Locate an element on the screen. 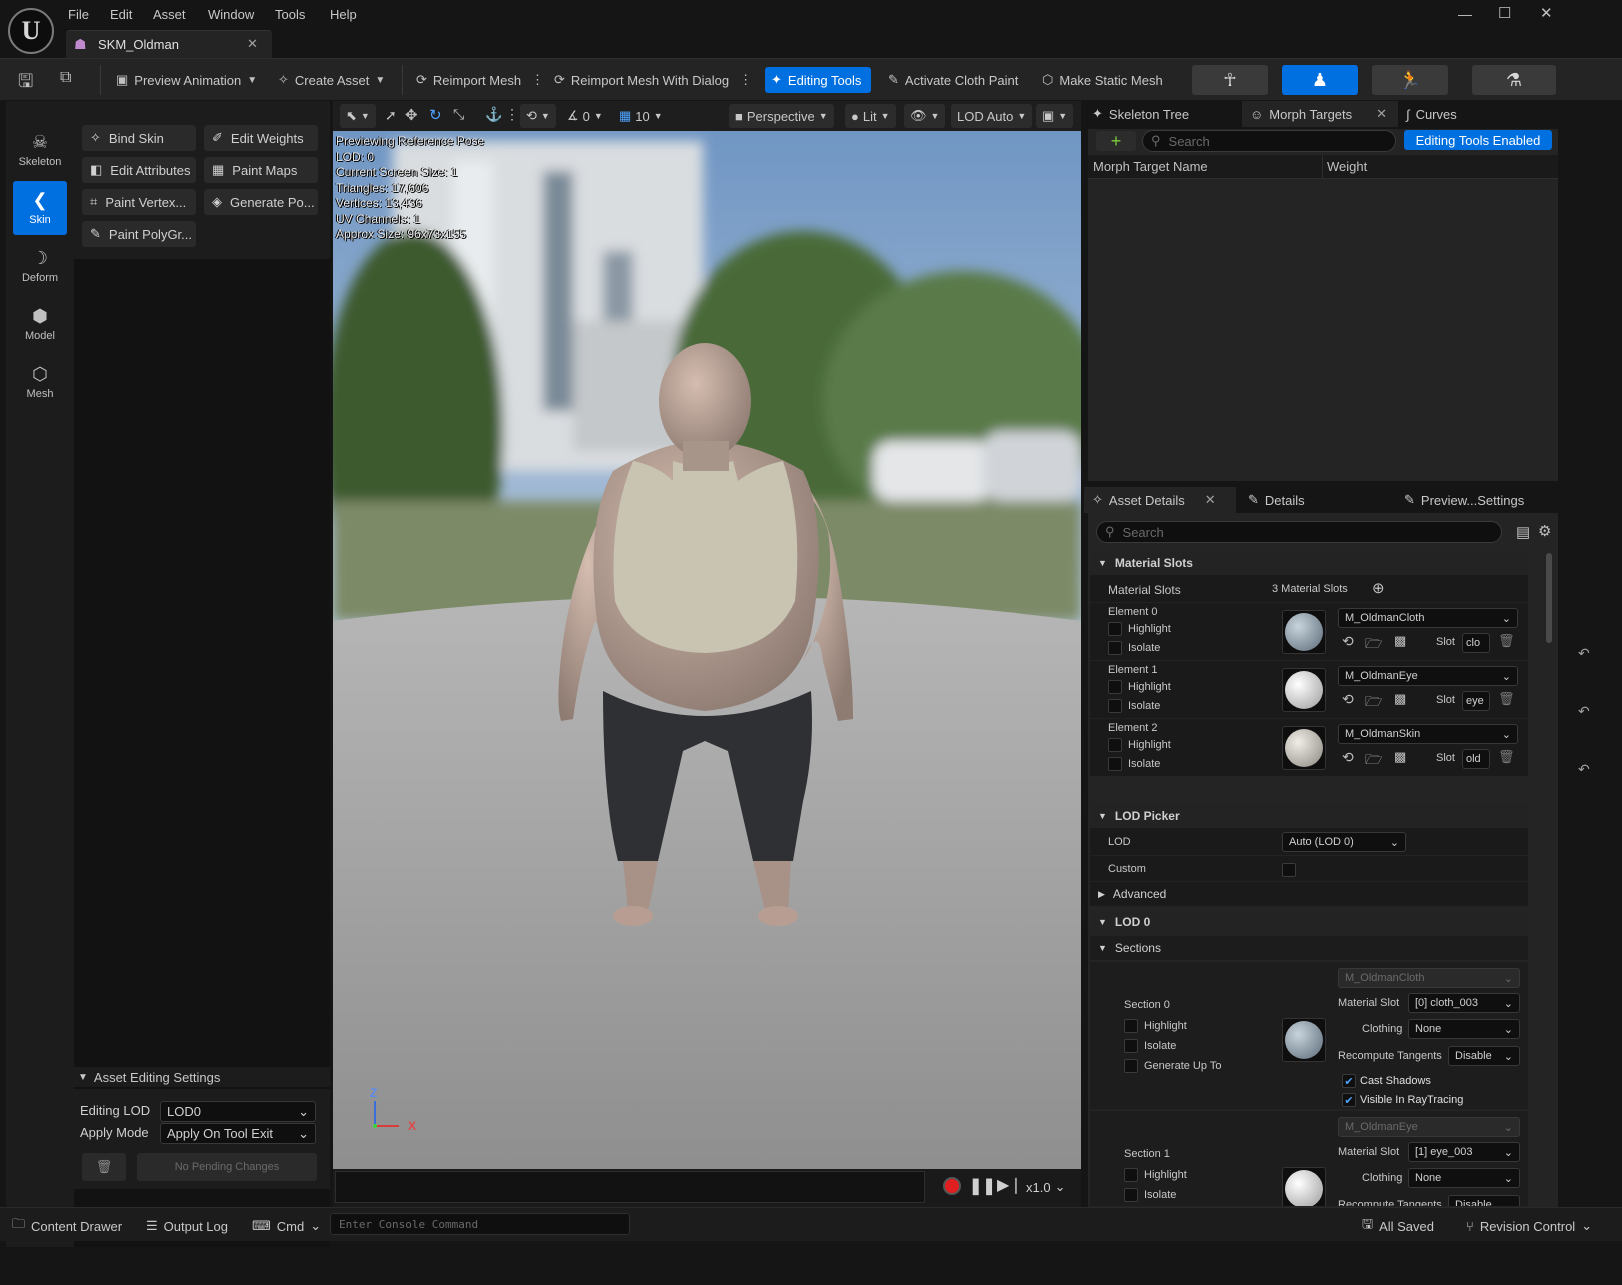  viewport-layout-dropdown: ▣ ▼ is located at coordinates (1055, 116).